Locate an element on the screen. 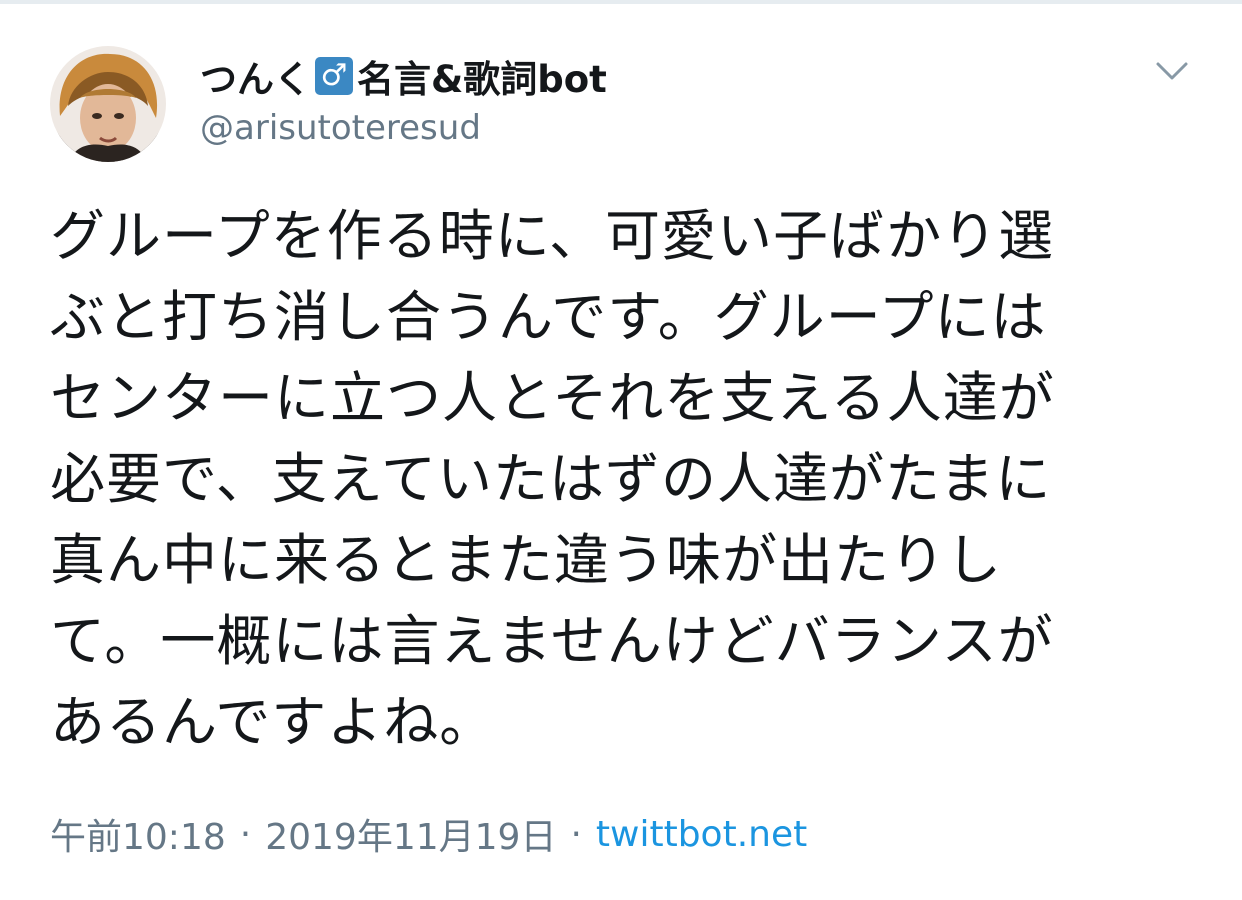  avatar is located at coordinates (108, 104).